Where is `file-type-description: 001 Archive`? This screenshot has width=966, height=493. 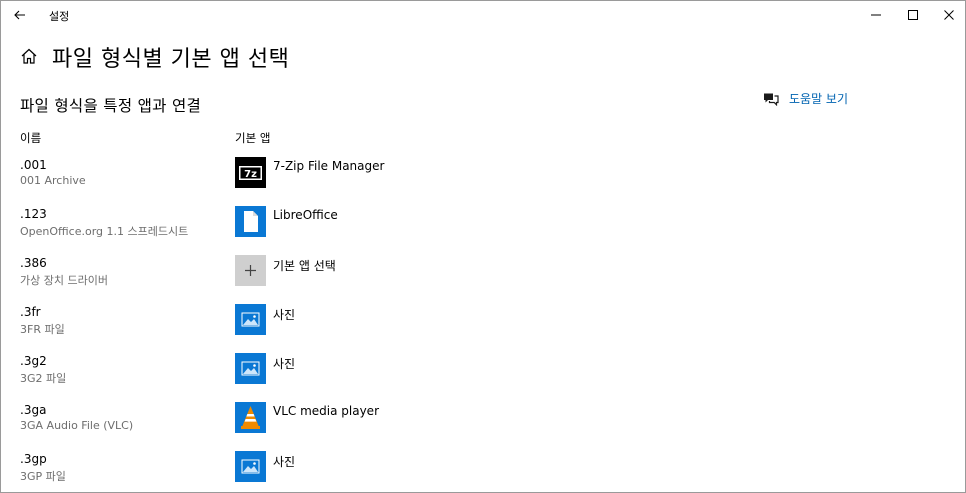
file-type-description: 001 Archive is located at coordinates (53, 180).